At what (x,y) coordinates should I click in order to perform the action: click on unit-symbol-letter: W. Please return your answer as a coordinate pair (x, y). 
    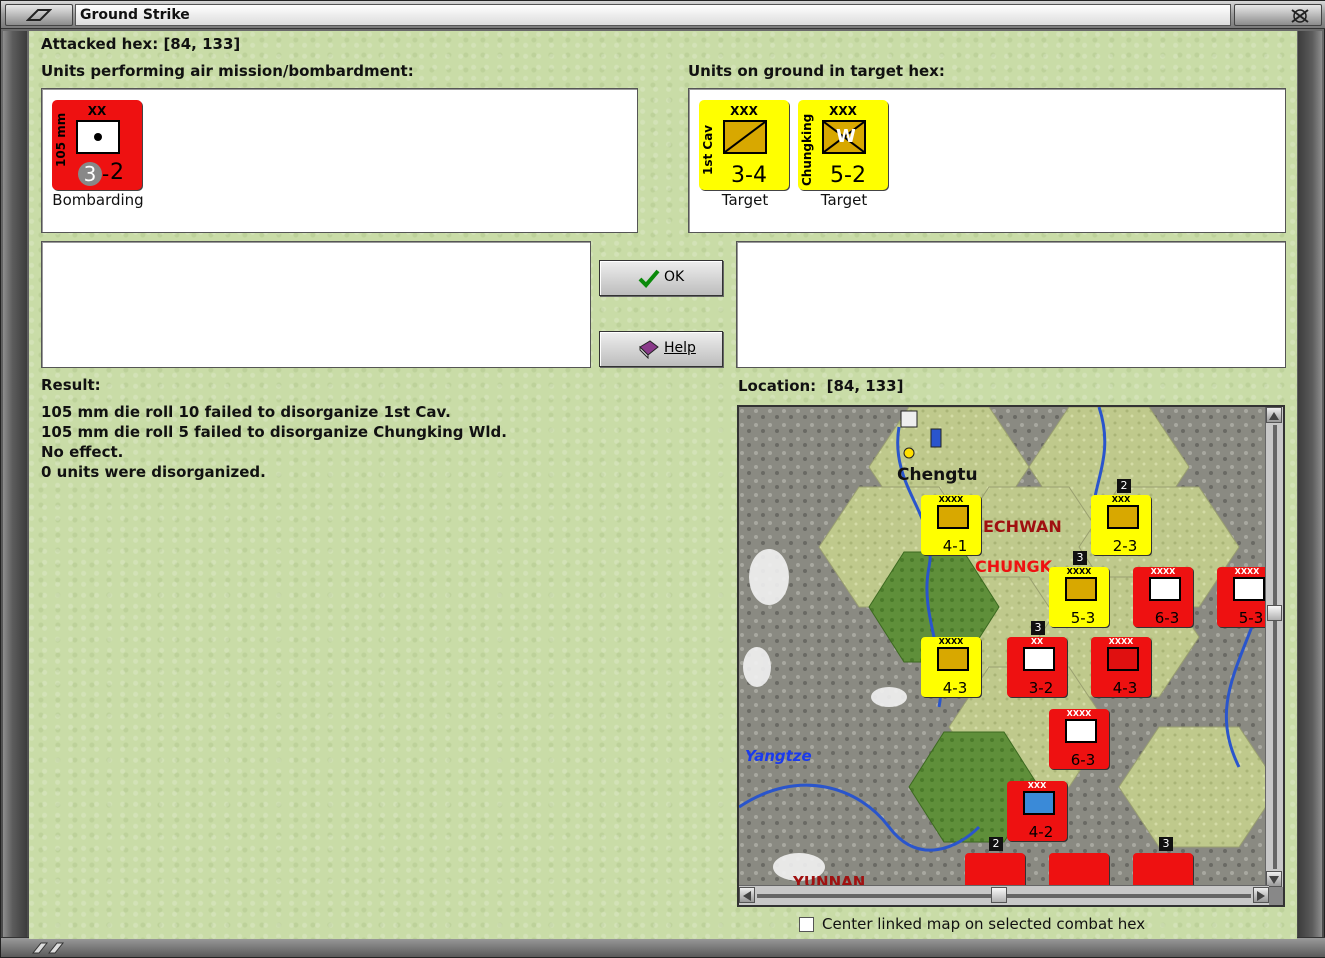
    Looking at the image, I should click on (846, 136).